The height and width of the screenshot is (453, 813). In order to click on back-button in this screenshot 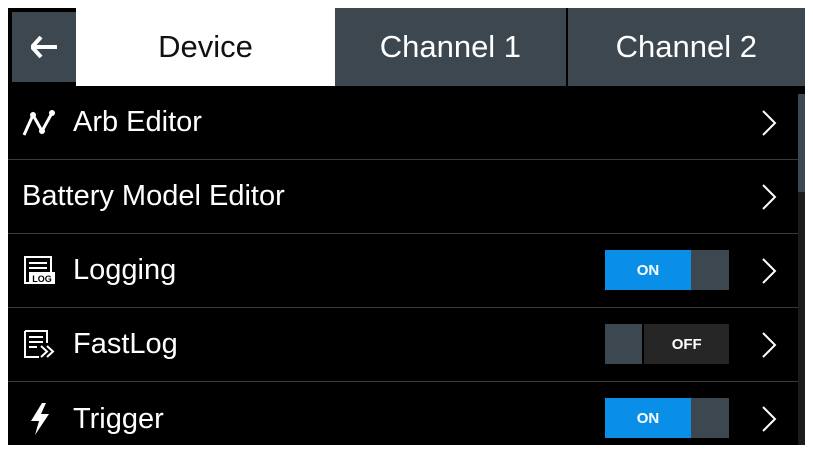, I will do `click(44, 47)`.